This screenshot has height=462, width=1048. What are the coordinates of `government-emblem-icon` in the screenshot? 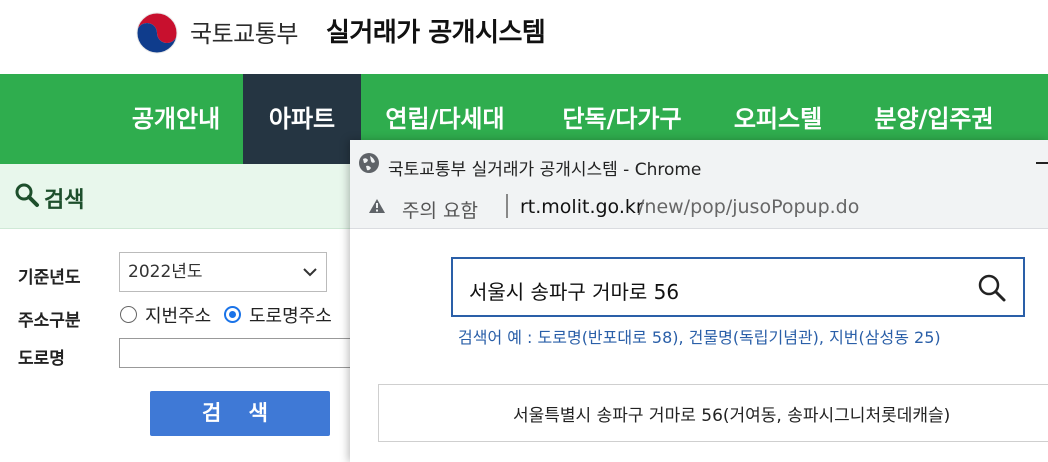 It's located at (157, 33).